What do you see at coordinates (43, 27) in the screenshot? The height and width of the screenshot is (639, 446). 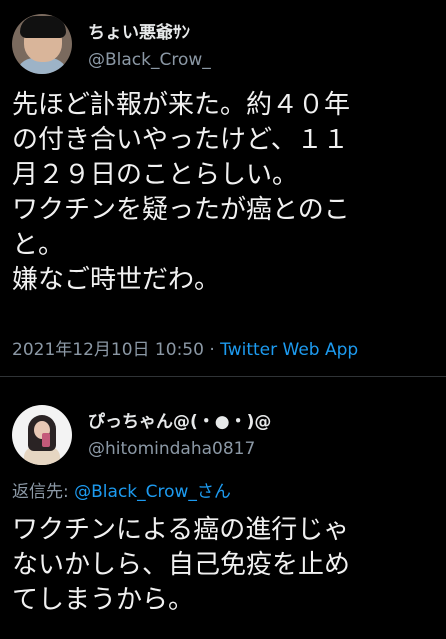 I see `avatar-hair` at bounding box center [43, 27].